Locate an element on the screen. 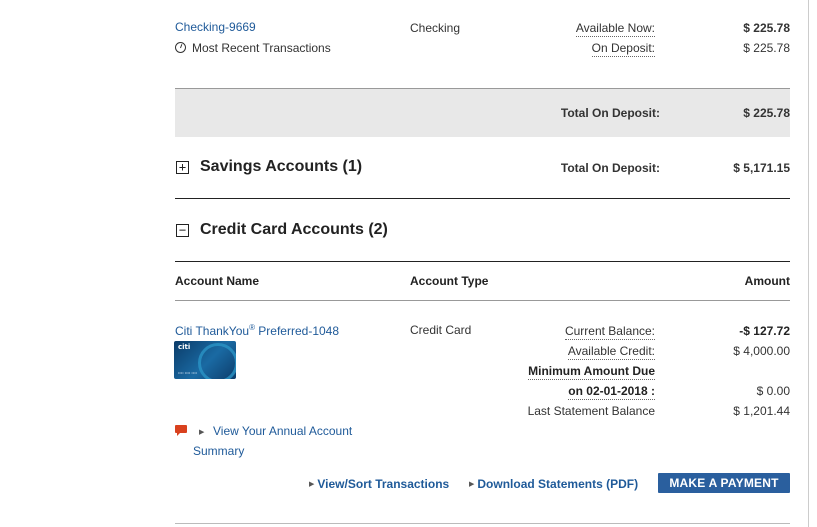  credit-account-type: Credit Card is located at coordinates (441, 330).